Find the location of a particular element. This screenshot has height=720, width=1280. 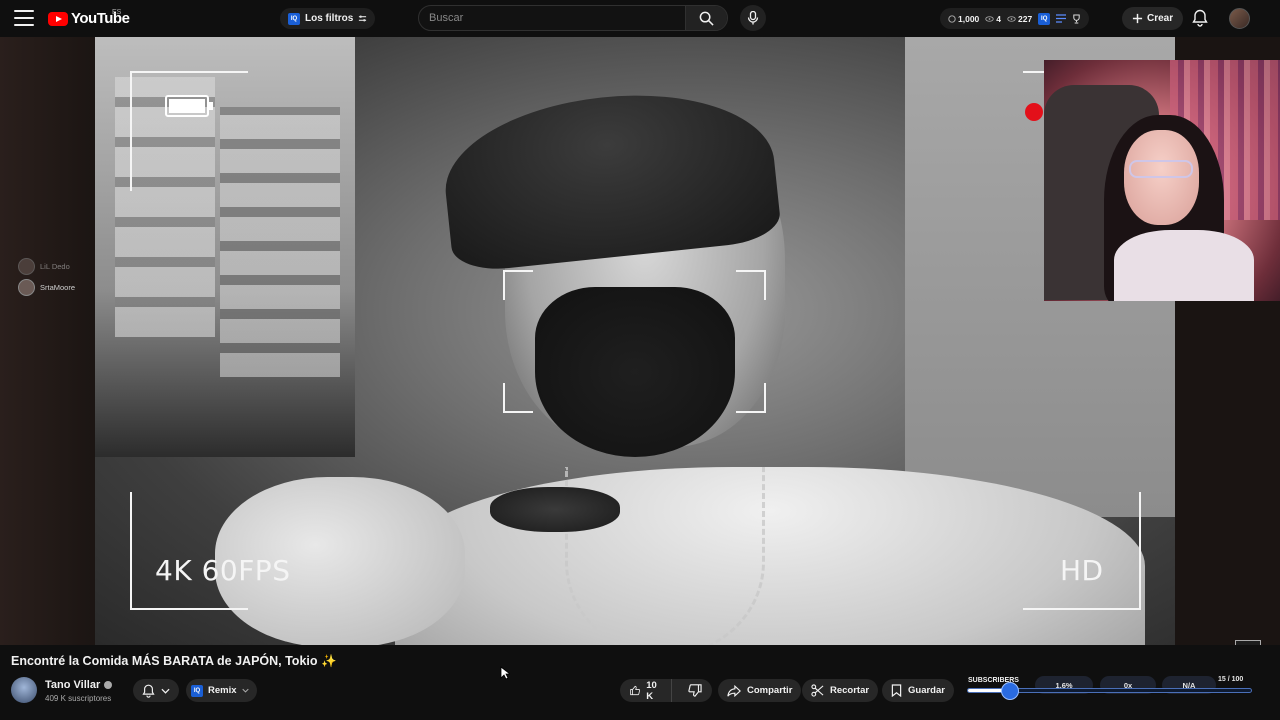

subscriber-count-progress: 15 / 100 is located at coordinates (1231, 679).